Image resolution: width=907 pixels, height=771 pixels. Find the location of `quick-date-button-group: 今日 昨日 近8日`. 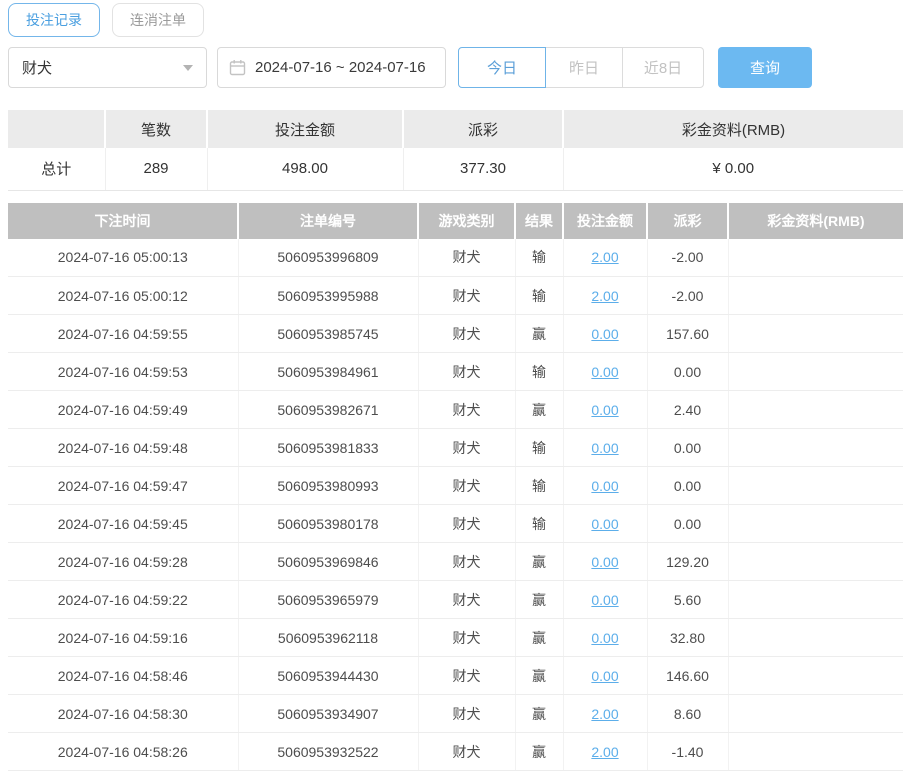

quick-date-button-group: 今日 昨日 近8日 is located at coordinates (581, 67).